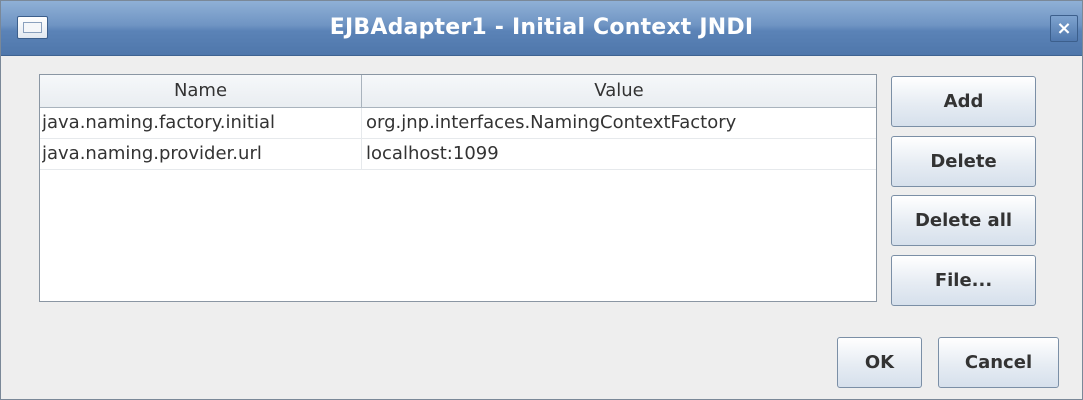 This screenshot has height=400, width=1083. I want to click on close-icon: ×, so click(1064, 28).